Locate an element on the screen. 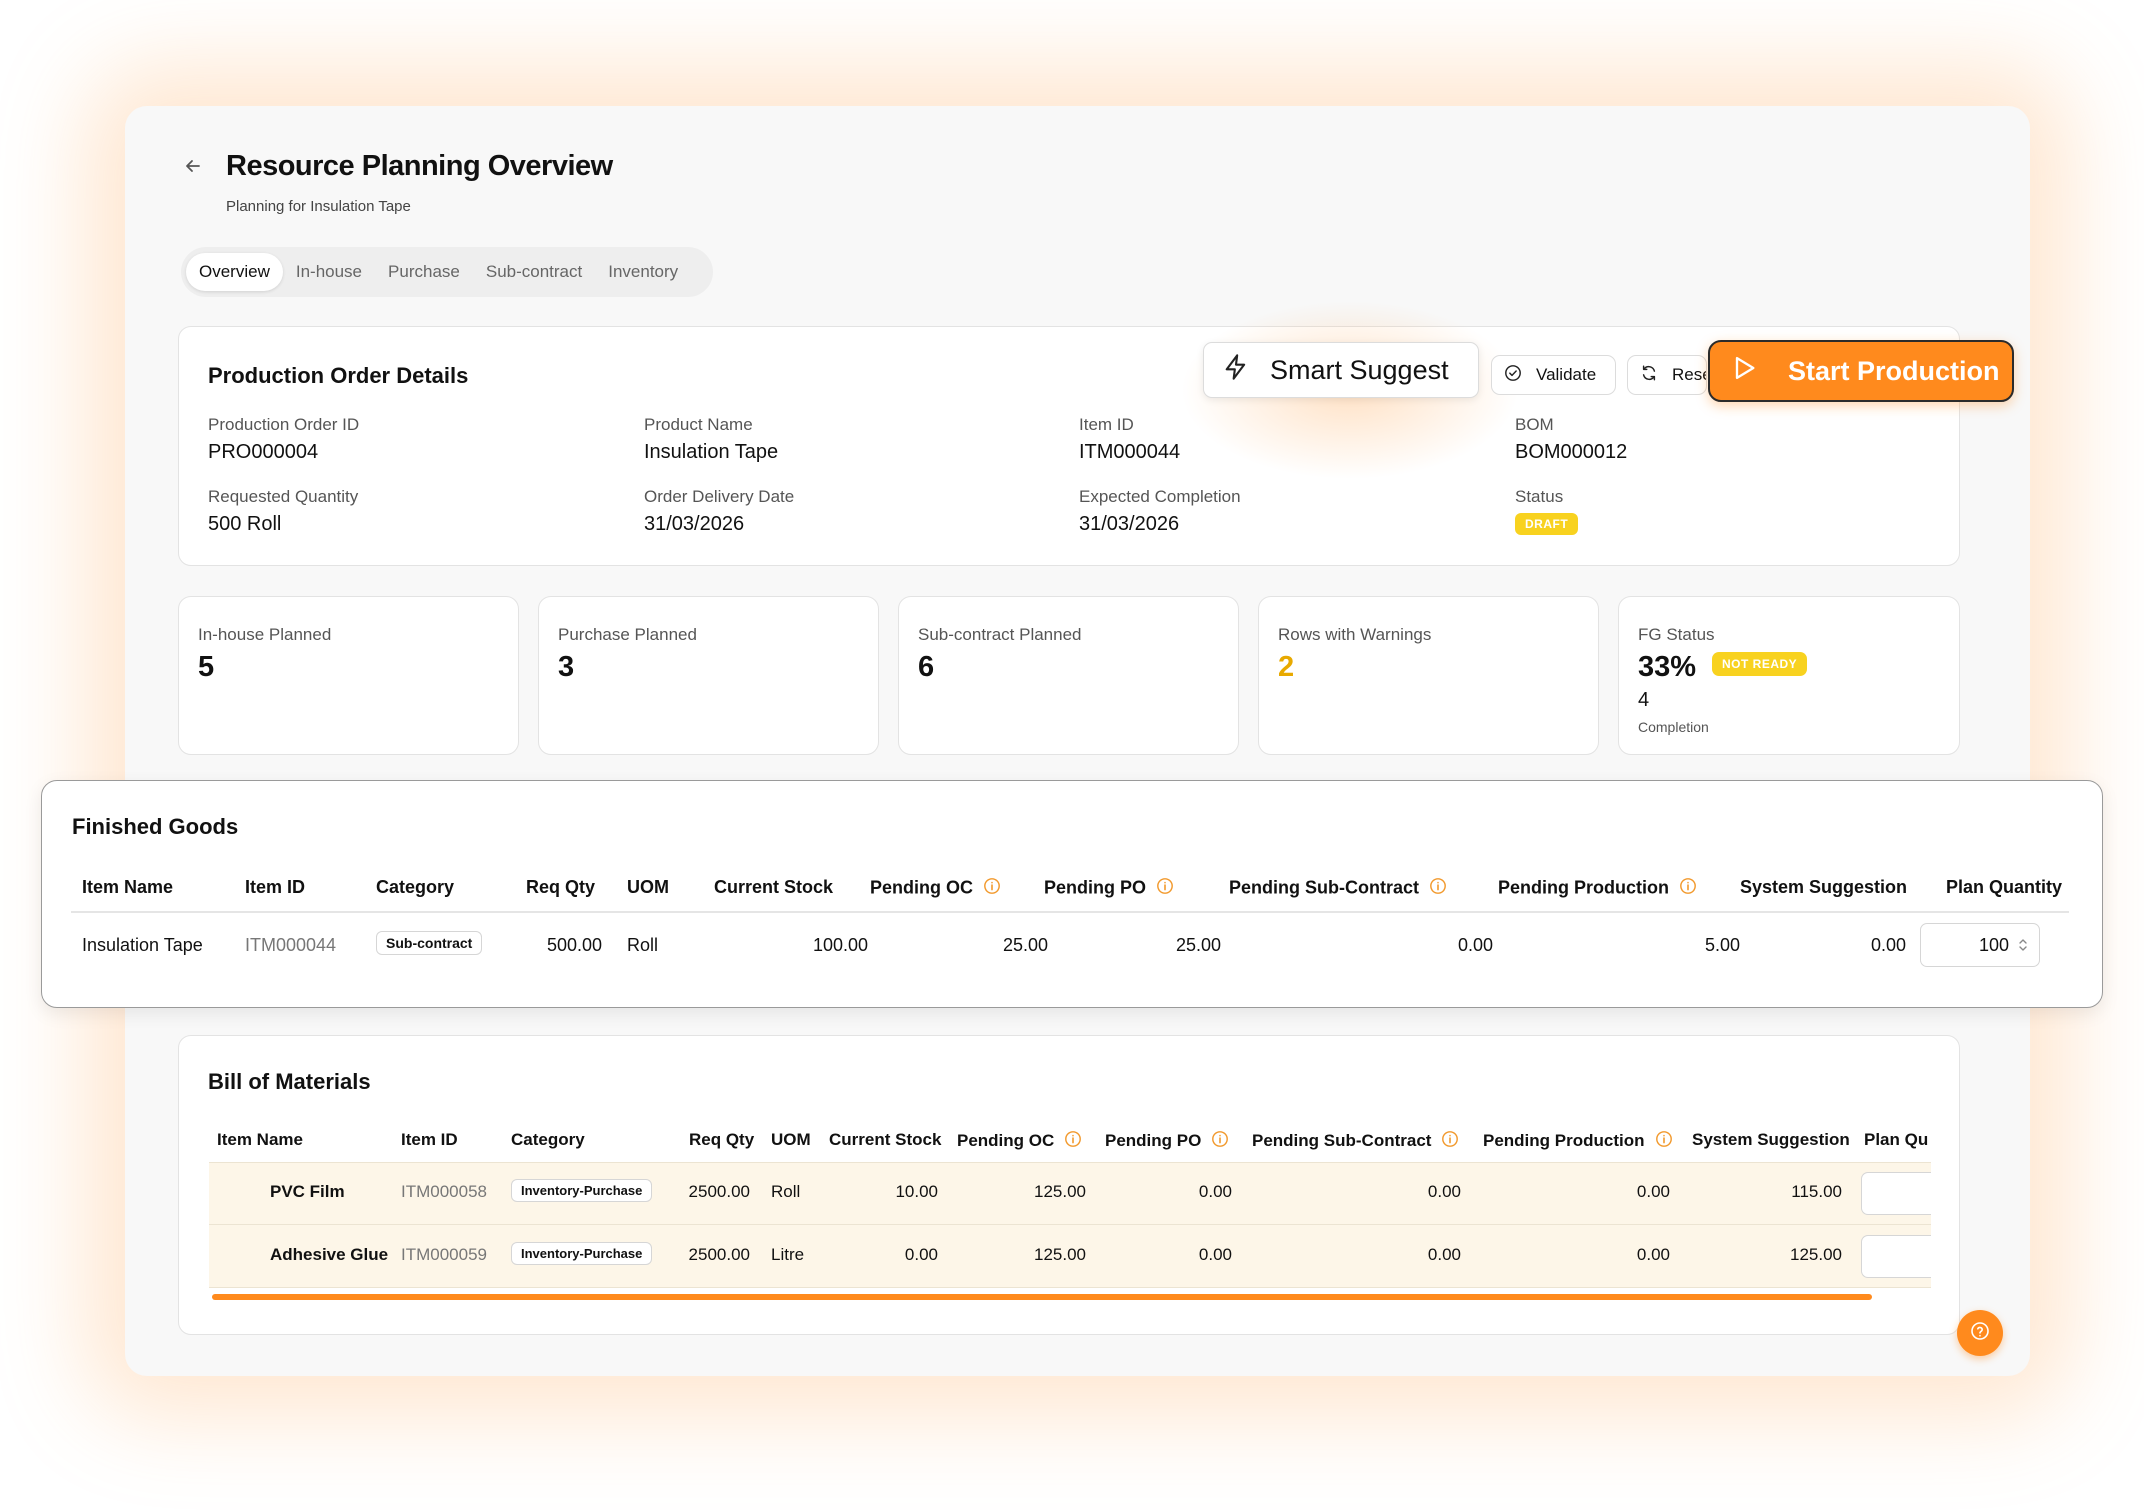 This screenshot has height=1512, width=2144. item-id: ITM000044 is located at coordinates (1130, 452).